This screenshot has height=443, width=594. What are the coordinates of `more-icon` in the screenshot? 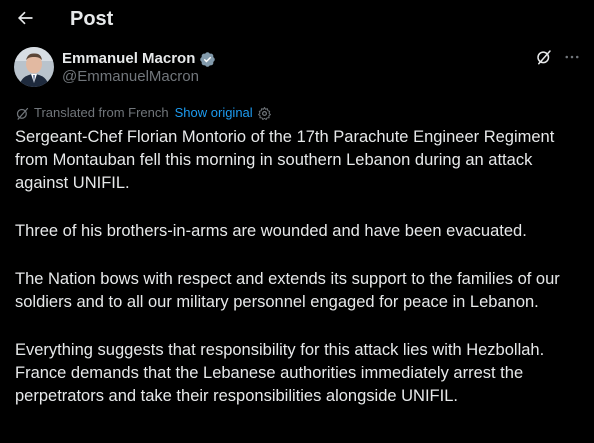 It's located at (572, 57).